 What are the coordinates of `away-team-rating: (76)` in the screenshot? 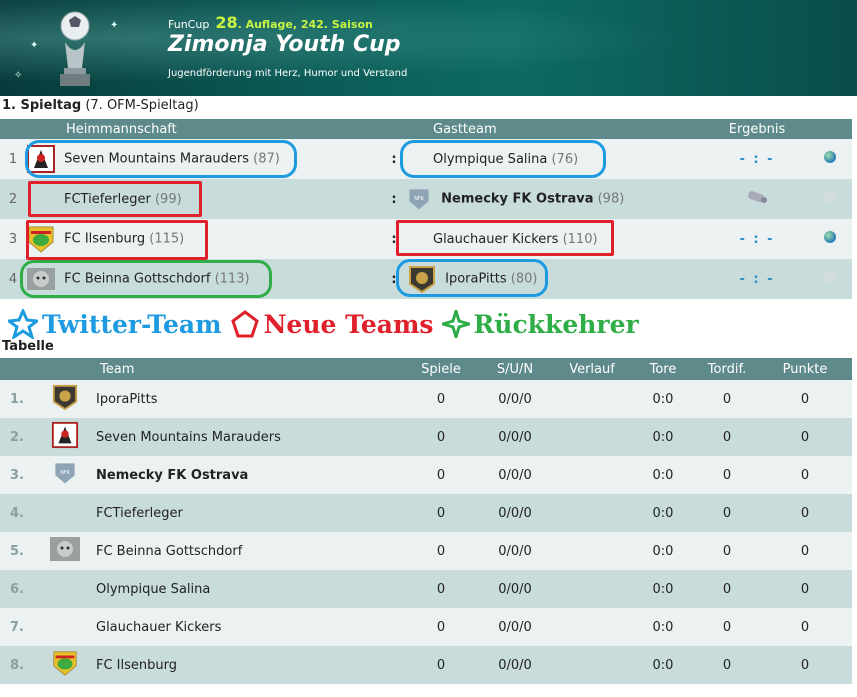 It's located at (565, 159).